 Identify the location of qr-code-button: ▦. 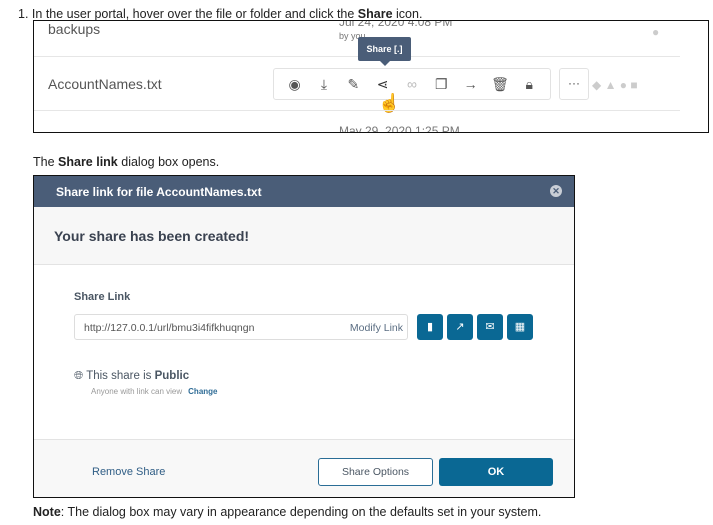
(520, 327).